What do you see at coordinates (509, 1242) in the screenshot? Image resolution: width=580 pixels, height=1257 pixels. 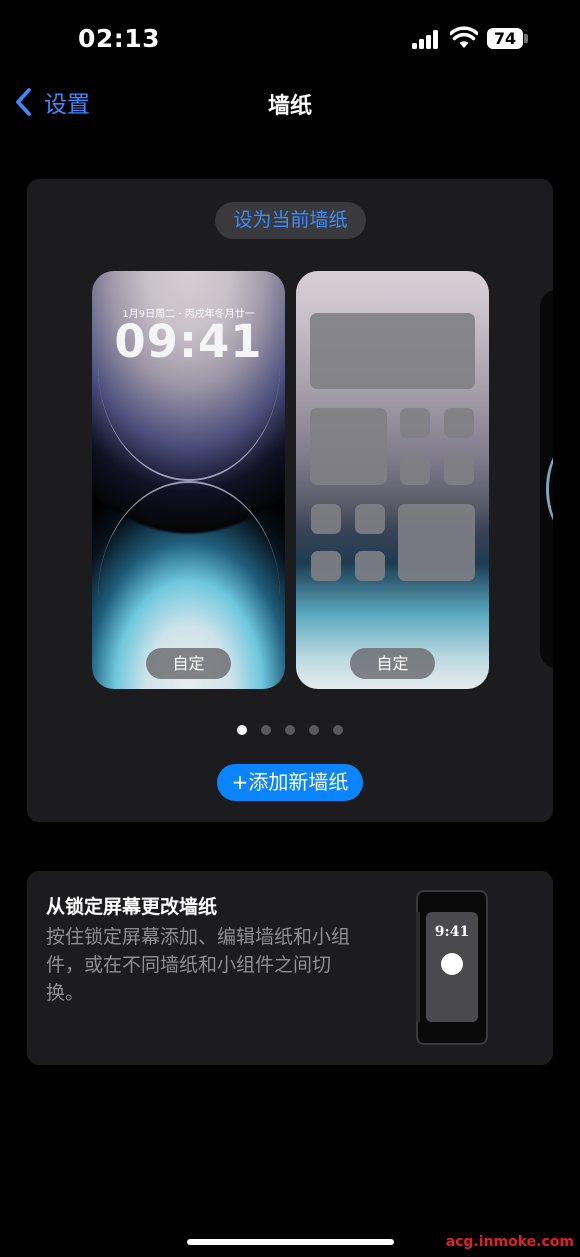 I see `watermark: acg.inmoke.com` at bounding box center [509, 1242].